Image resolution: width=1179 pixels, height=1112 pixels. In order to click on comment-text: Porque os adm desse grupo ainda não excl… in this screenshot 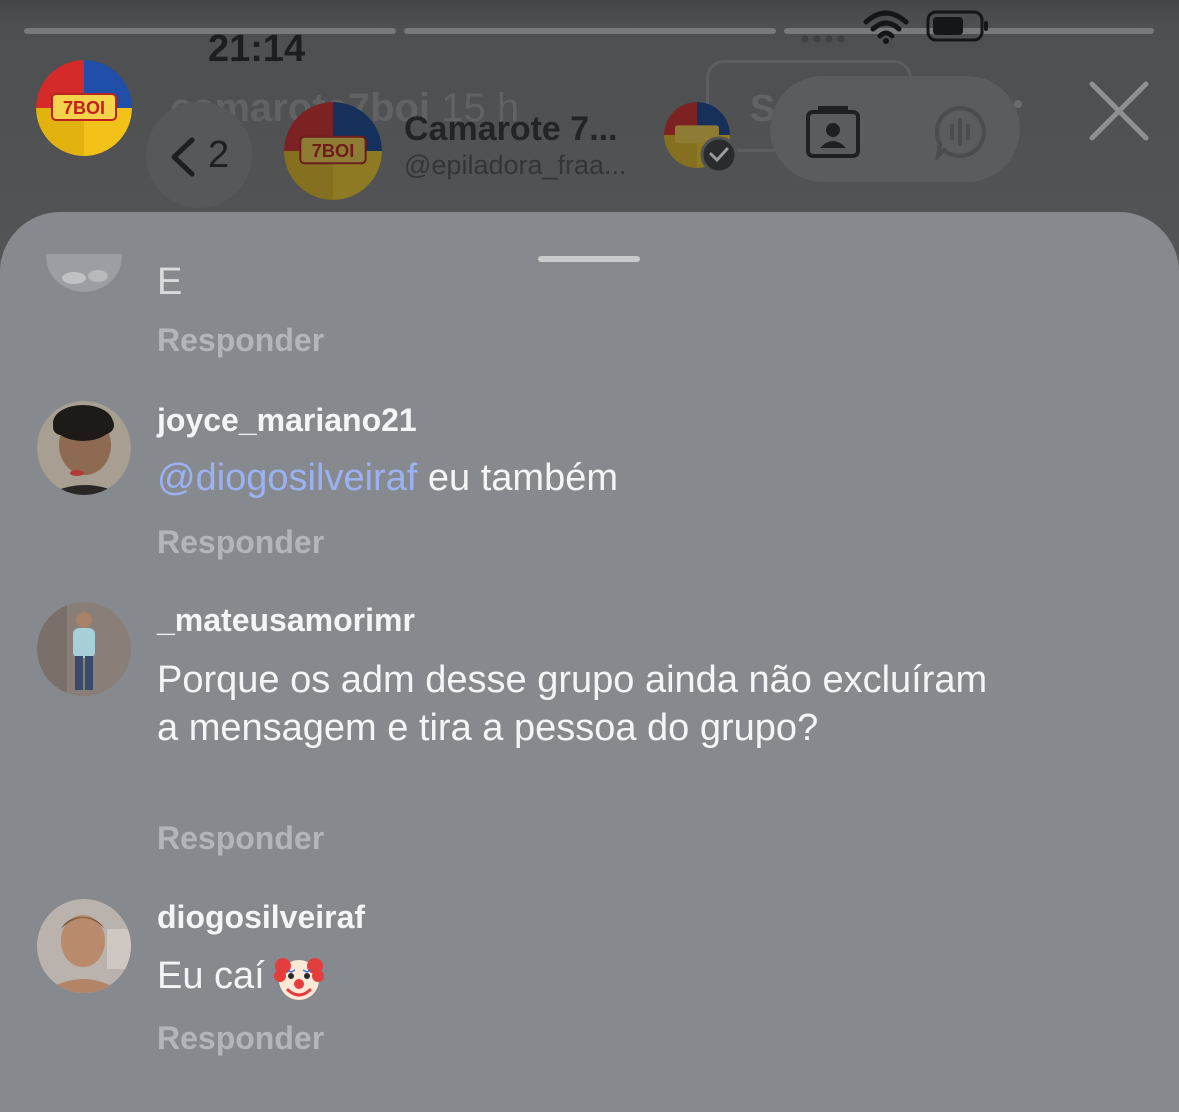, I will do `click(572, 704)`.